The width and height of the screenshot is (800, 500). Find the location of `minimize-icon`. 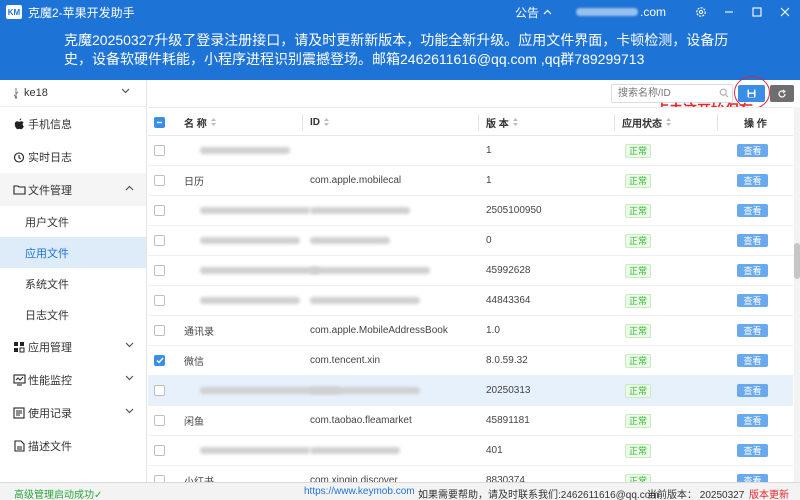

minimize-icon is located at coordinates (729, 12).